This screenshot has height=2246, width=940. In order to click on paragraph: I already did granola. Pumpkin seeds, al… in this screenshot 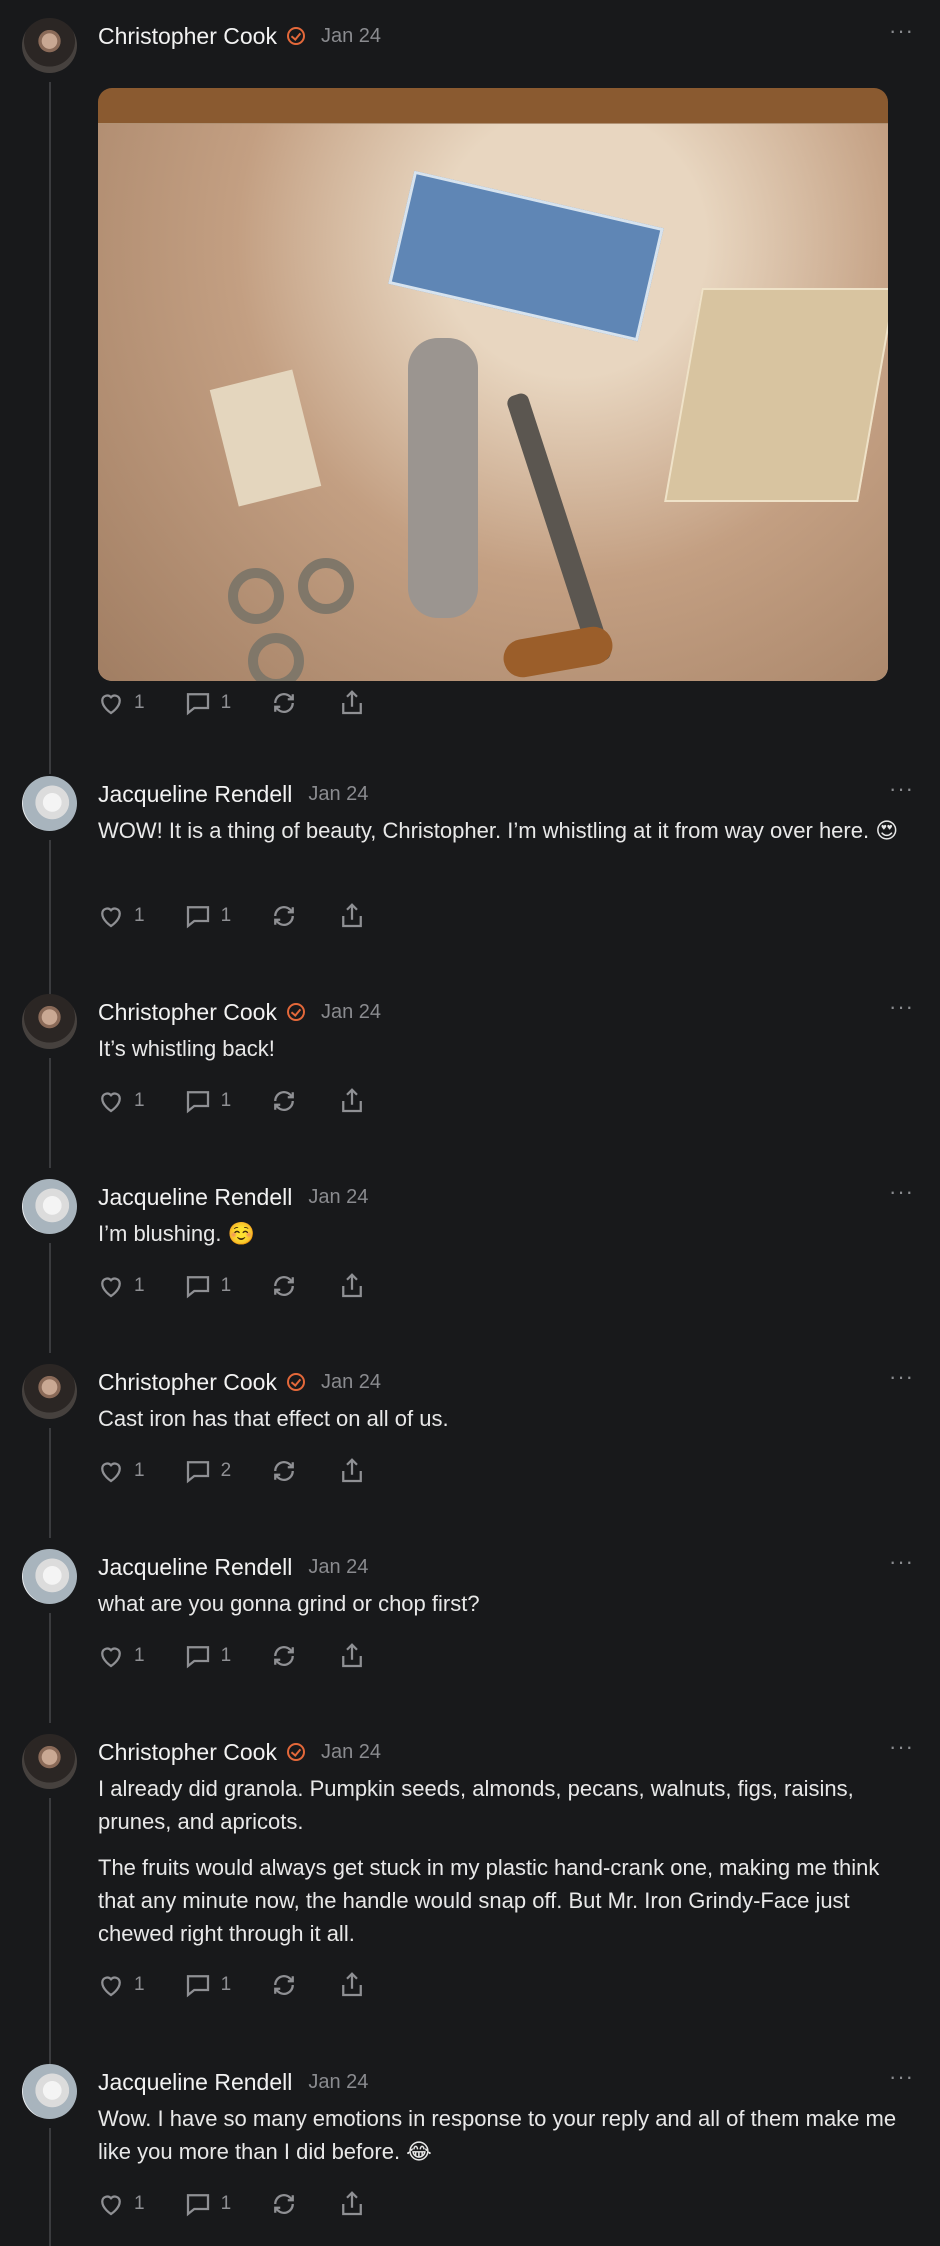, I will do `click(476, 1805)`.